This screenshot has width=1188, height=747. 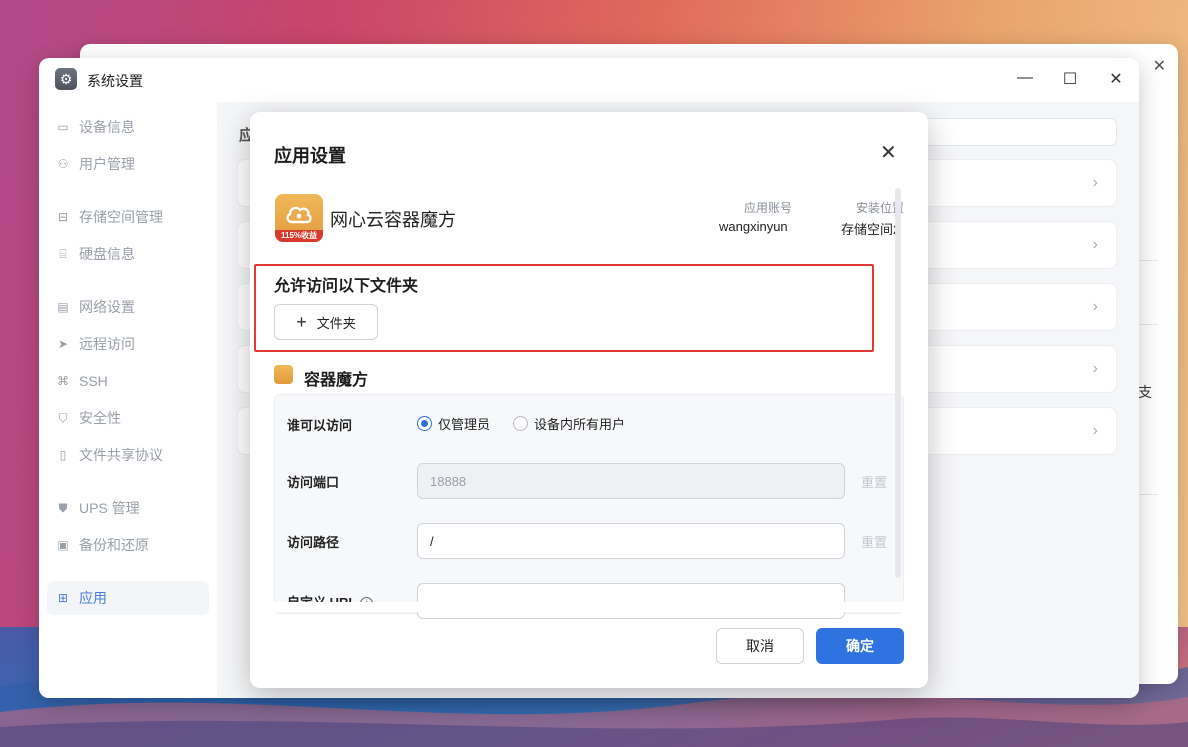 What do you see at coordinates (63, 545) in the screenshot?
I see `backup-icon: ▣` at bounding box center [63, 545].